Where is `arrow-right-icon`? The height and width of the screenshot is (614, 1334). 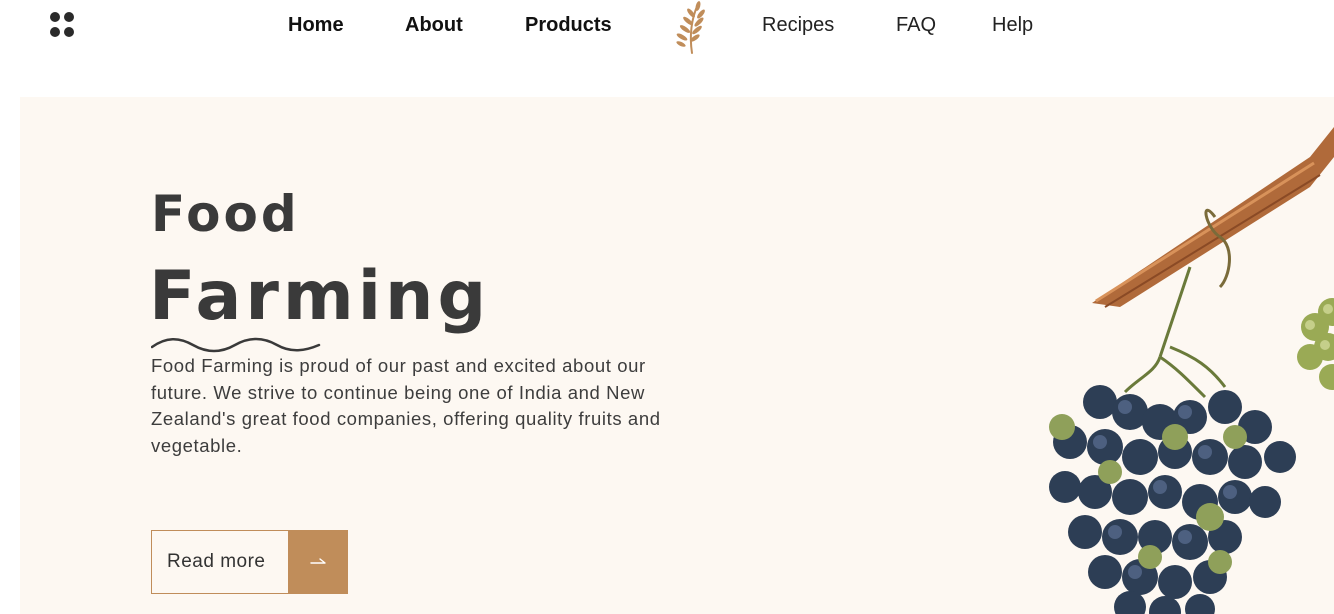 arrow-right-icon is located at coordinates (317, 562).